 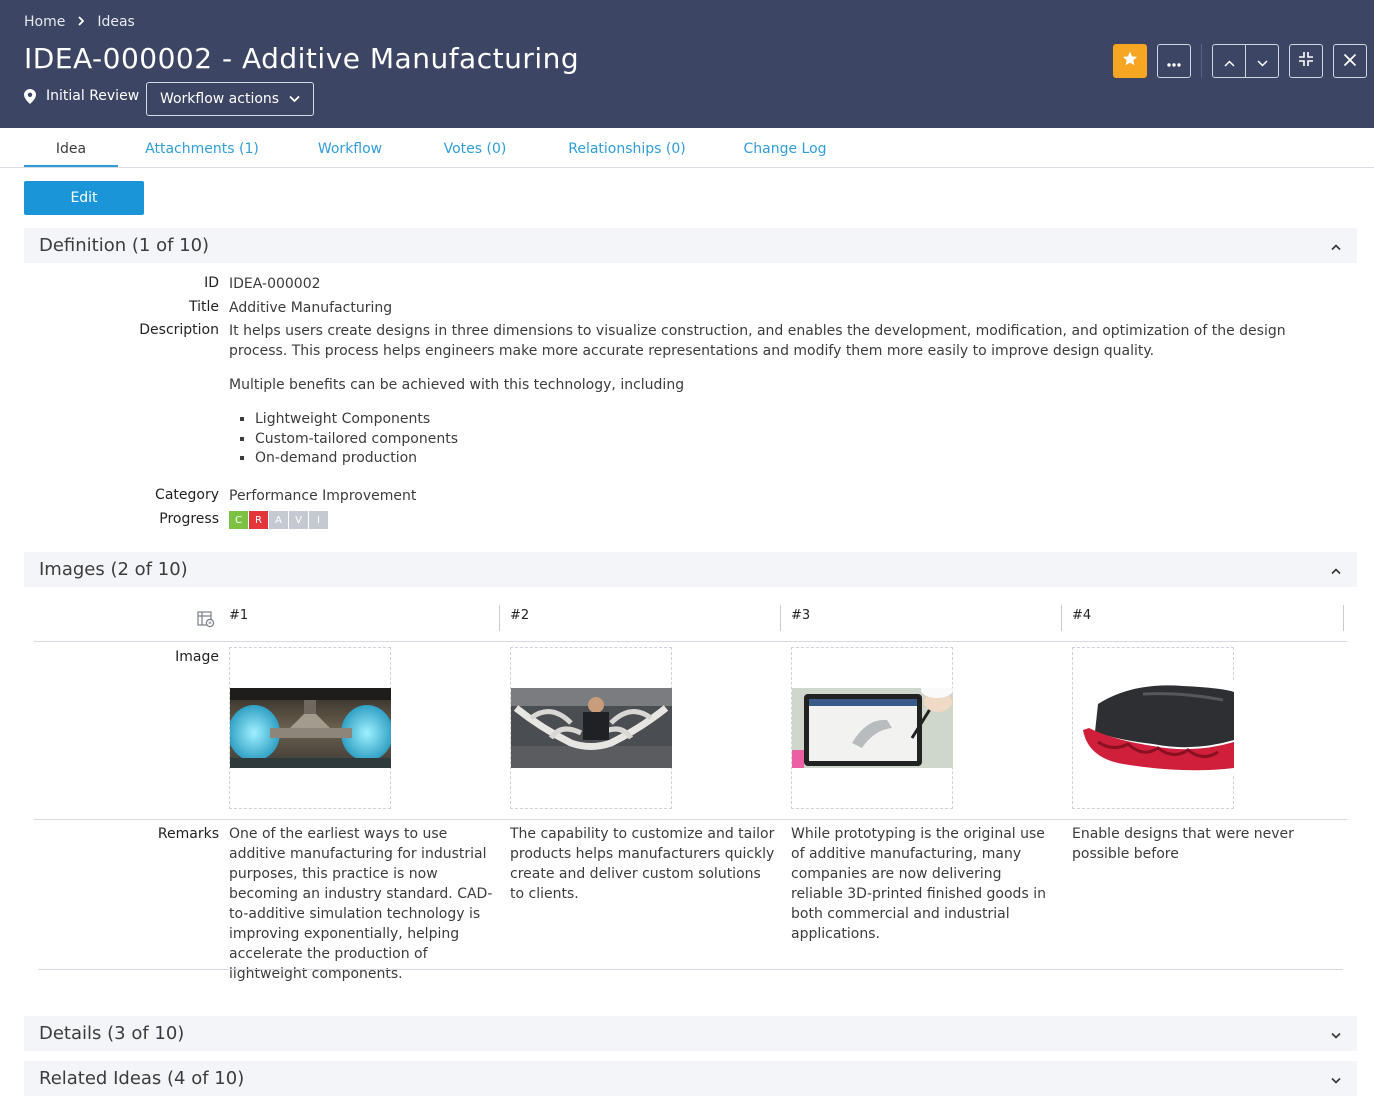 I want to click on field-category-value: Performance Improvement, so click(x=323, y=496).